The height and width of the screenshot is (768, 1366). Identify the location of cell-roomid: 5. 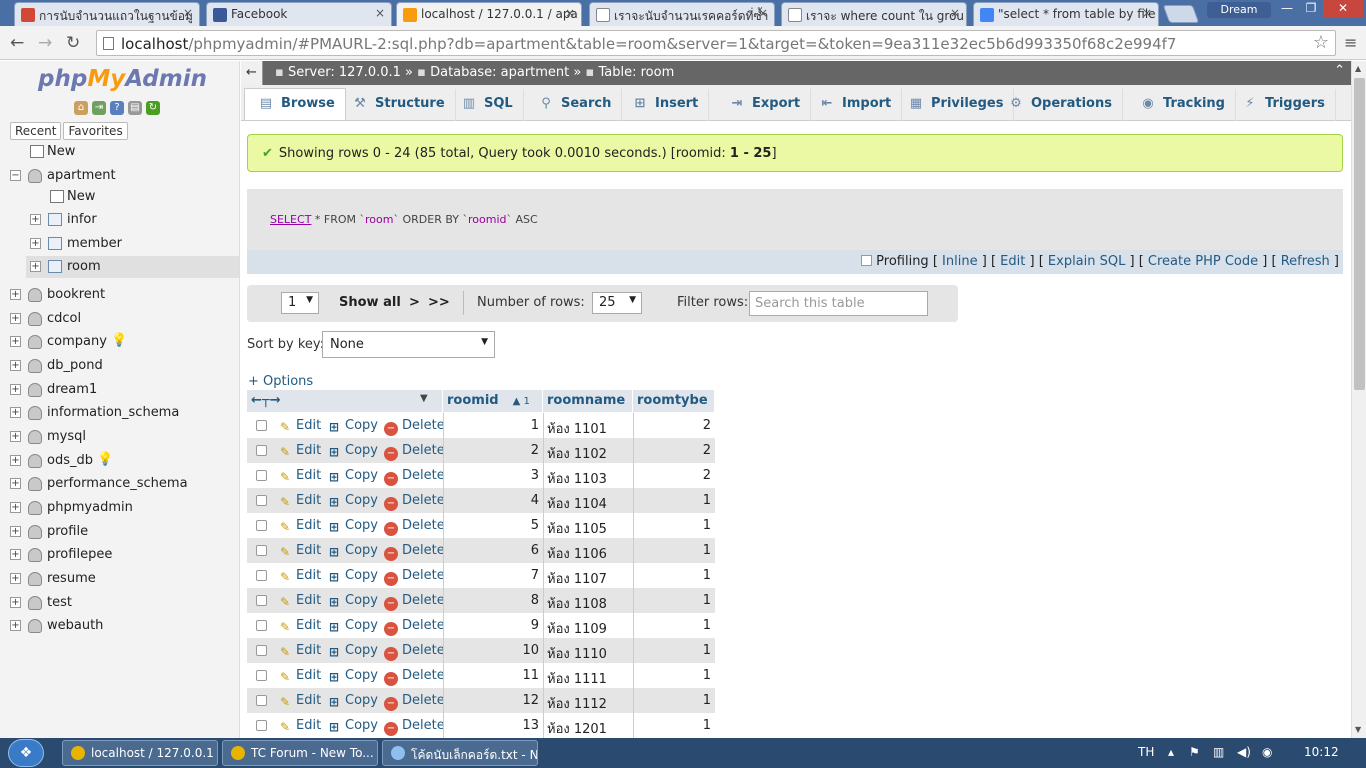
(491, 525).